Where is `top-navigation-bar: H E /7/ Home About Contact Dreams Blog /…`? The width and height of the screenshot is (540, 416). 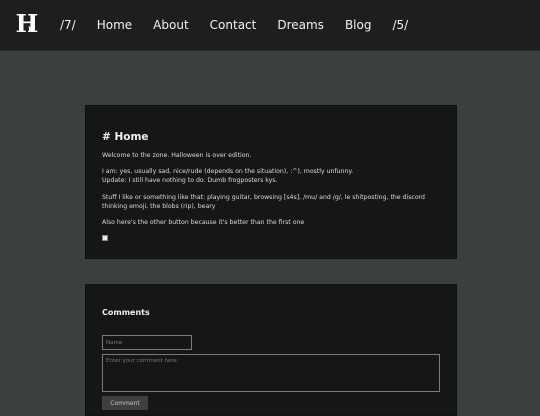 top-navigation-bar: H E /7/ Home About Contact Dreams Blog /… is located at coordinates (270, 25).